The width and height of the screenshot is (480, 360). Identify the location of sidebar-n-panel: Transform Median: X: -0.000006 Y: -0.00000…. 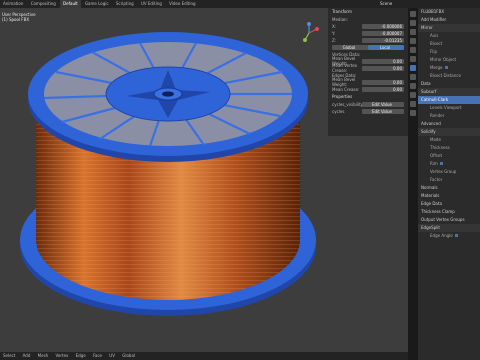
(368, 72).